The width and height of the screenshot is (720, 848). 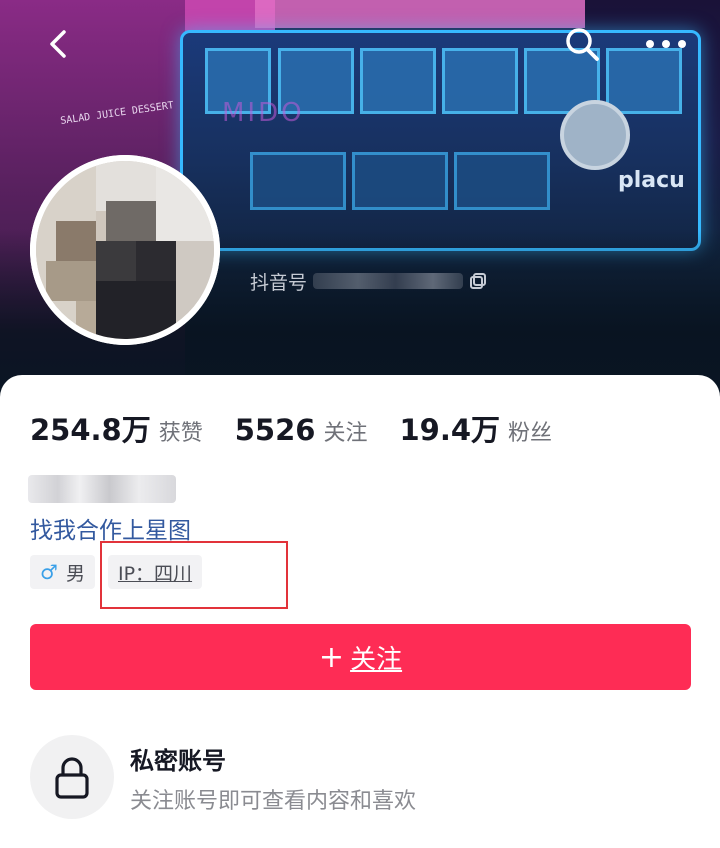 I want to click on back-arrow-icon, so click(x=60, y=44).